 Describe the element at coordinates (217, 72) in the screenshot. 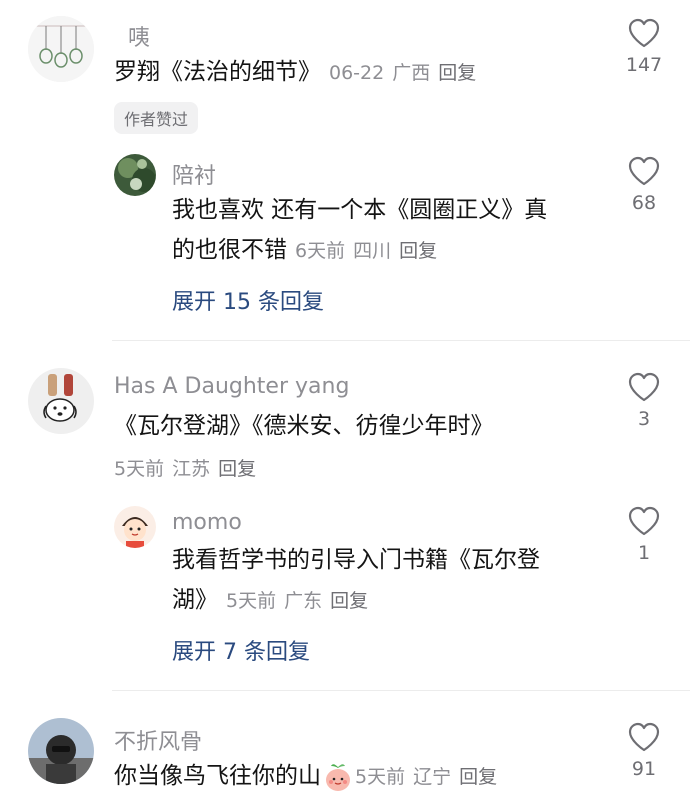

I see `comment-body: 罗翔《法治的细节》` at that location.